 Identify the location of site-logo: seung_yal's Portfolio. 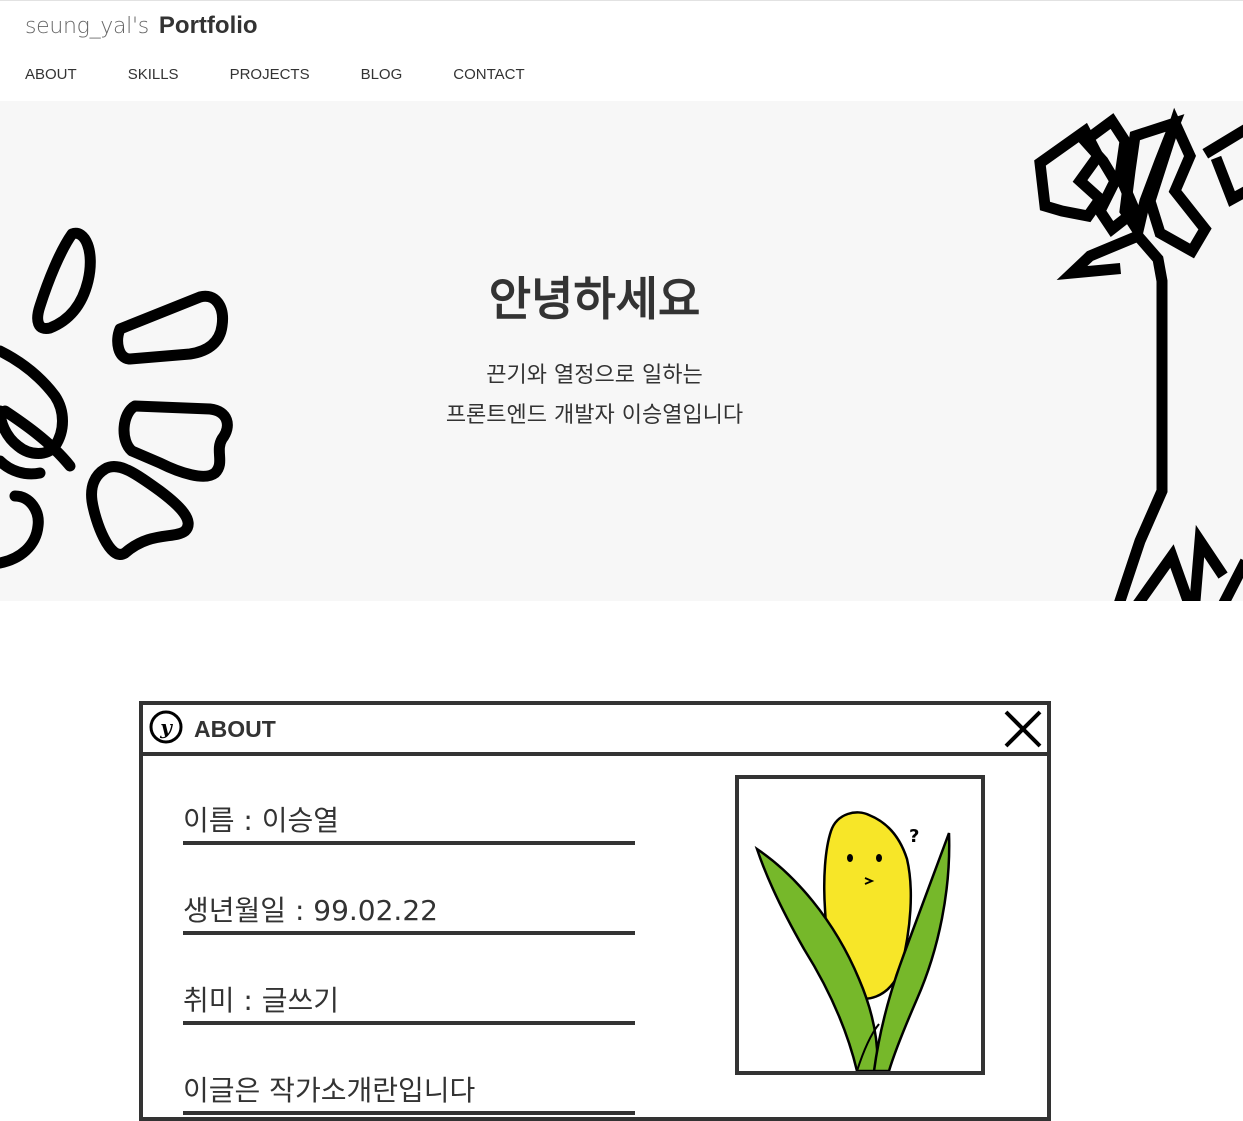
(141, 26).